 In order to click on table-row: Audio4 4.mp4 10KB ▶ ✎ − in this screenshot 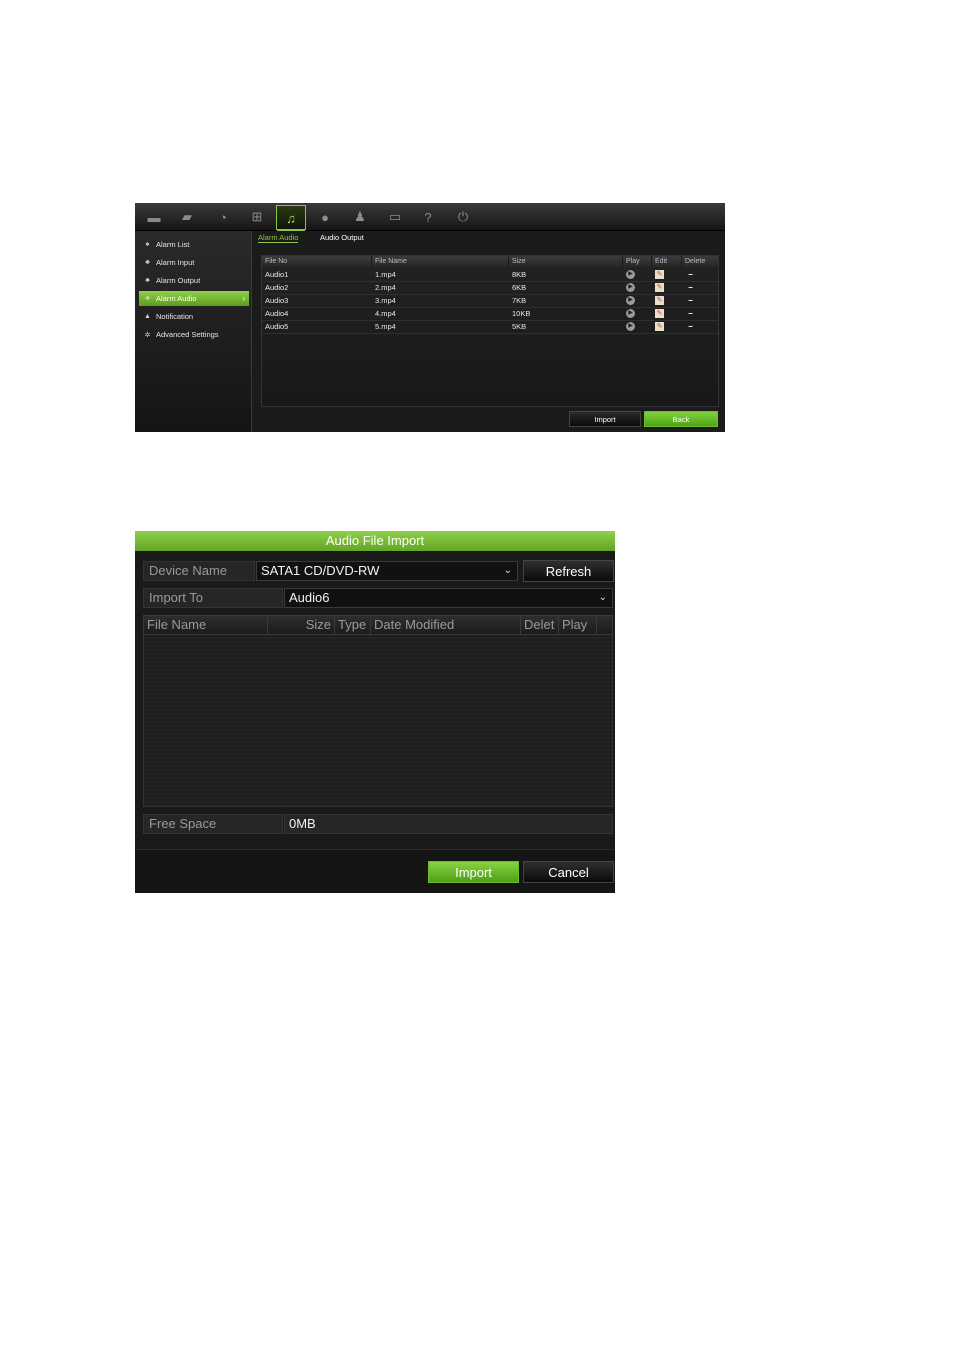, I will do `click(490, 314)`.